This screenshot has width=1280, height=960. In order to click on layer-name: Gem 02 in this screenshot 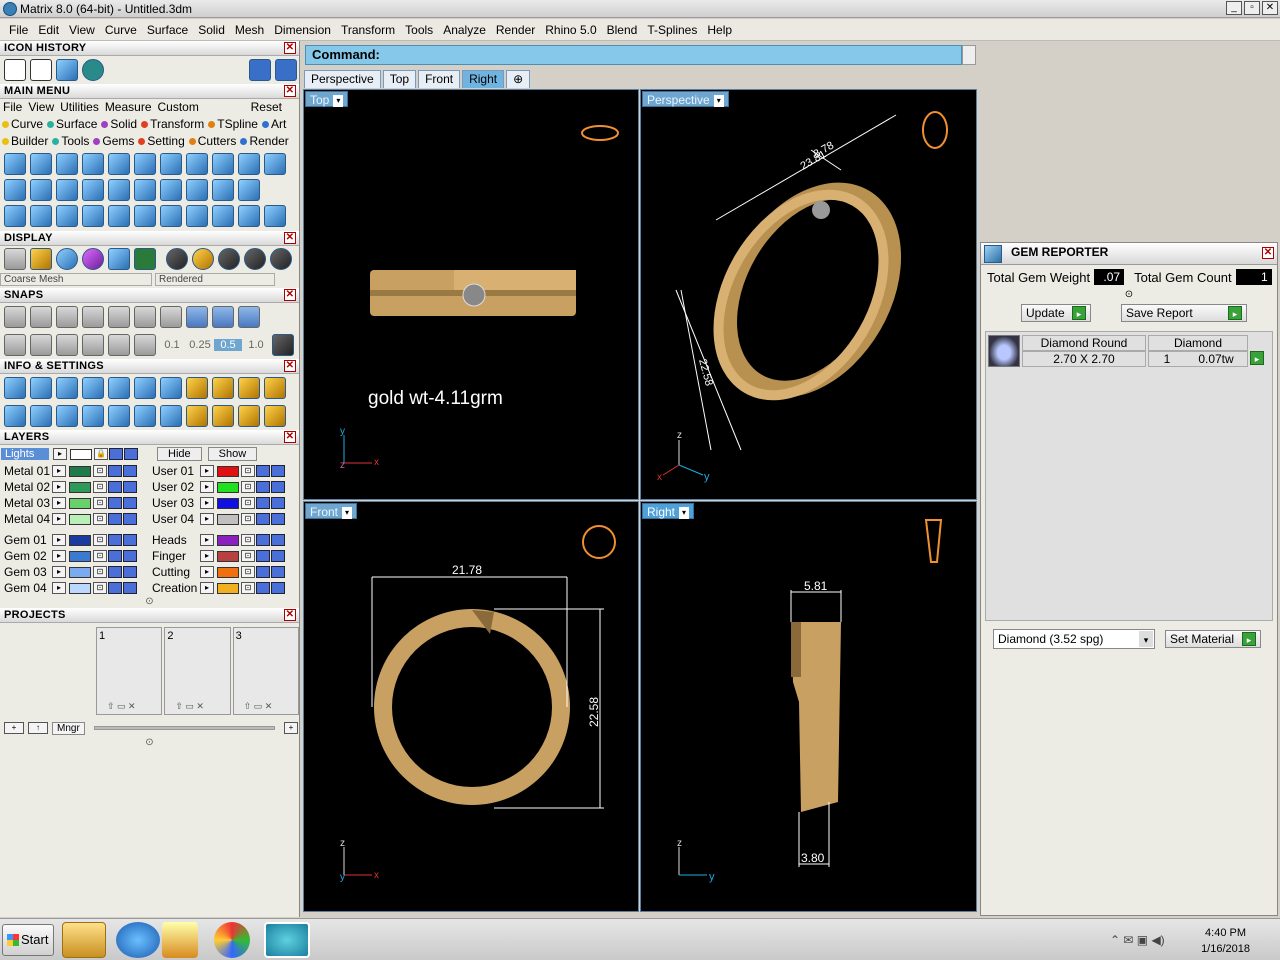, I will do `click(26, 556)`.